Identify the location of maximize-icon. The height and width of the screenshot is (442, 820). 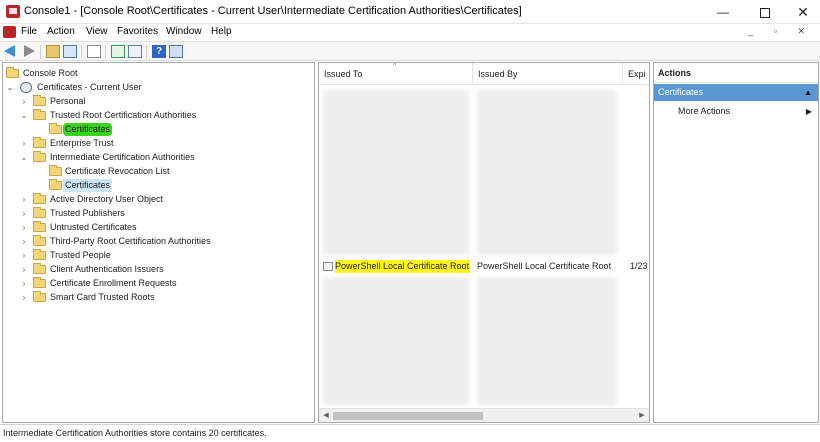
(765, 12).